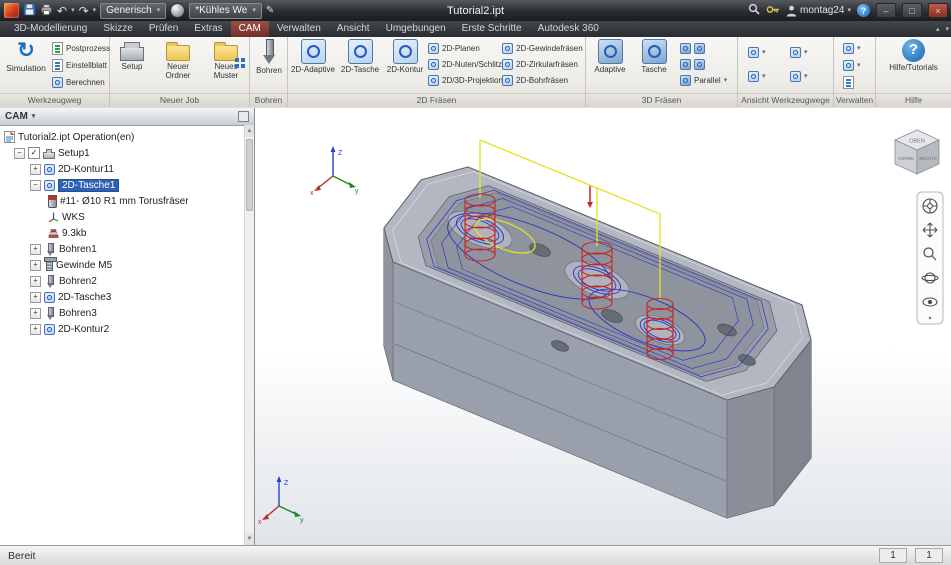 The height and width of the screenshot is (565, 951). I want to click on manage-button-1: ▾, so click(852, 48).